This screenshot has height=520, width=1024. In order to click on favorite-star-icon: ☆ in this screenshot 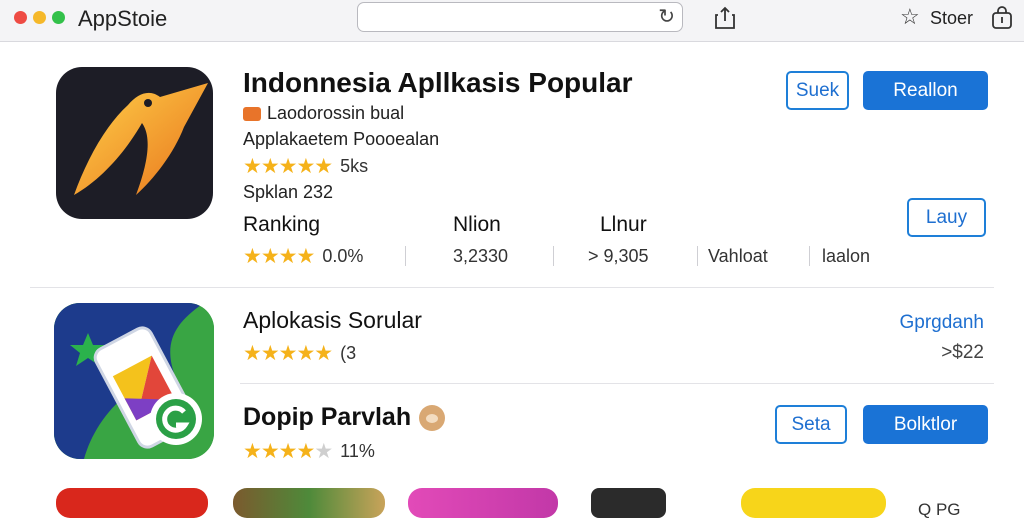, I will do `click(910, 17)`.